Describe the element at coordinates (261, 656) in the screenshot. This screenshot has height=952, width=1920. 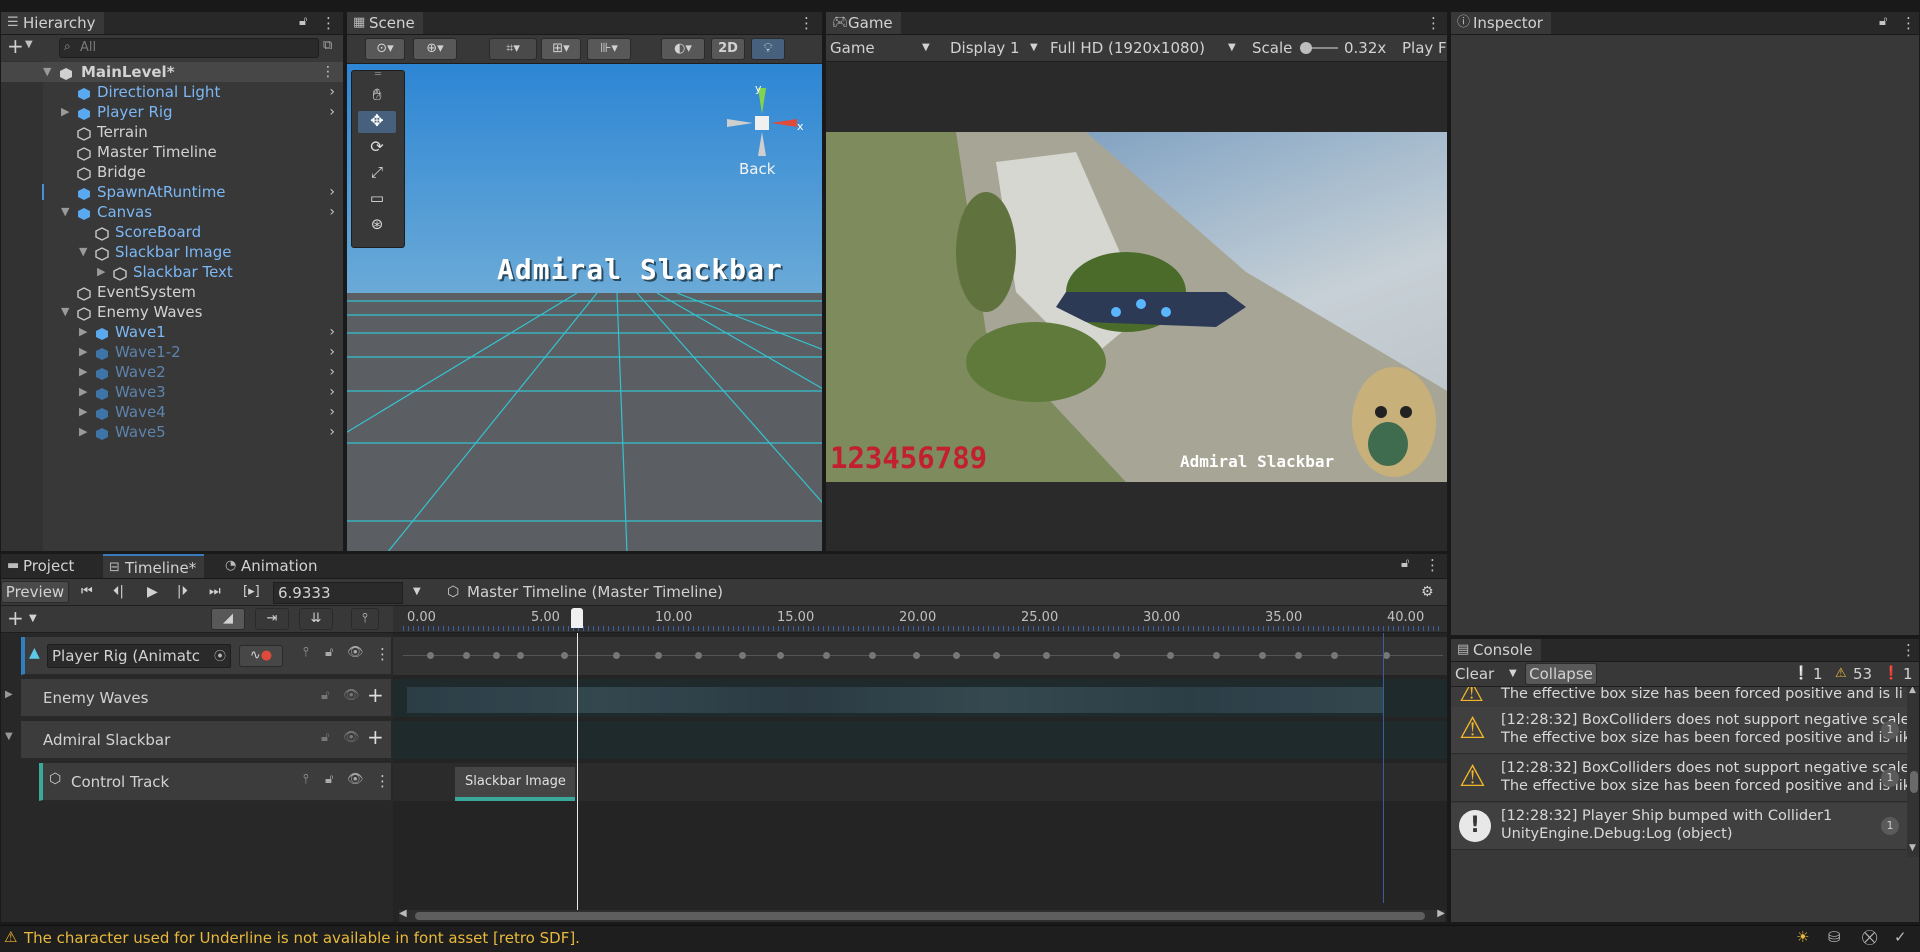
I see `curves-button: ∿●` at that location.